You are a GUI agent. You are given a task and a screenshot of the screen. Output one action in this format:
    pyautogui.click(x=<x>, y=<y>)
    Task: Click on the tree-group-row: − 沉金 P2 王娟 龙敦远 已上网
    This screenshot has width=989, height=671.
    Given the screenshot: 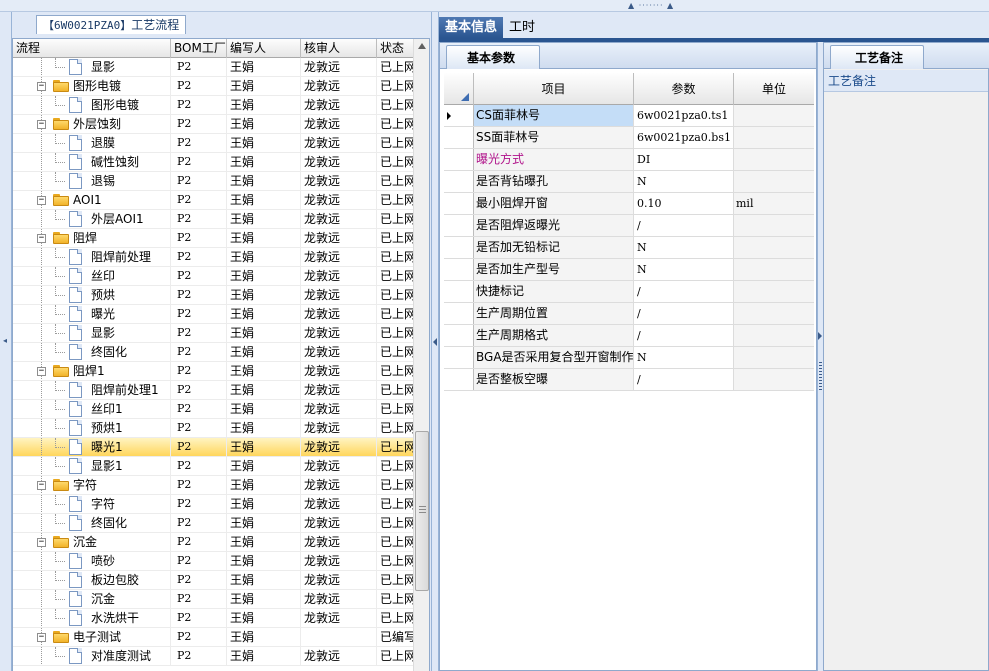 What is the action you would take?
    pyautogui.click(x=213, y=542)
    